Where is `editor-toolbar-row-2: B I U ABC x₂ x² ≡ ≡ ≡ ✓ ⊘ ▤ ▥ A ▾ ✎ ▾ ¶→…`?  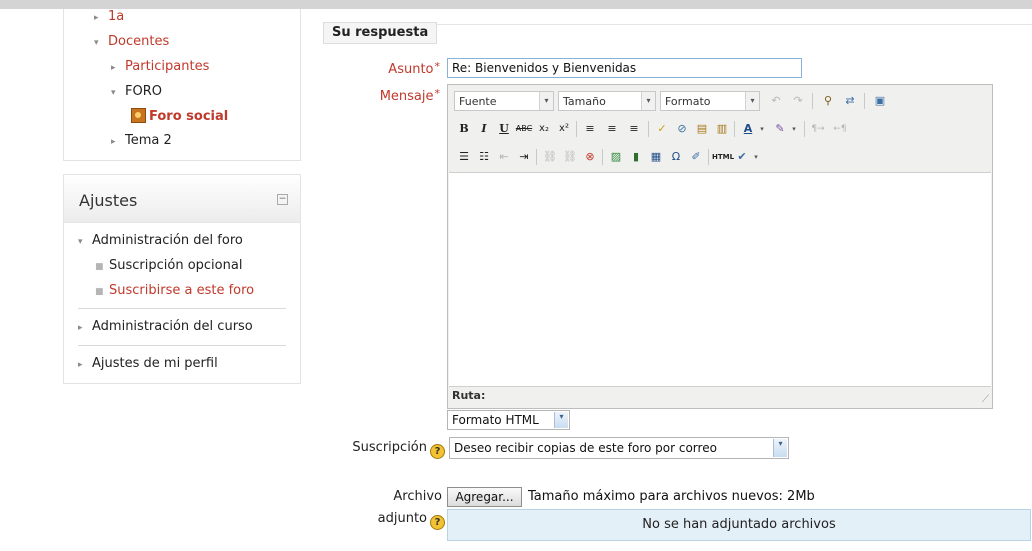
editor-toolbar-row-2: B I U ABC x₂ x² ≡ ≡ ≡ ✓ ⊘ ▤ ▥ A ▾ ✎ ▾ ¶→… is located at coordinates (719, 130).